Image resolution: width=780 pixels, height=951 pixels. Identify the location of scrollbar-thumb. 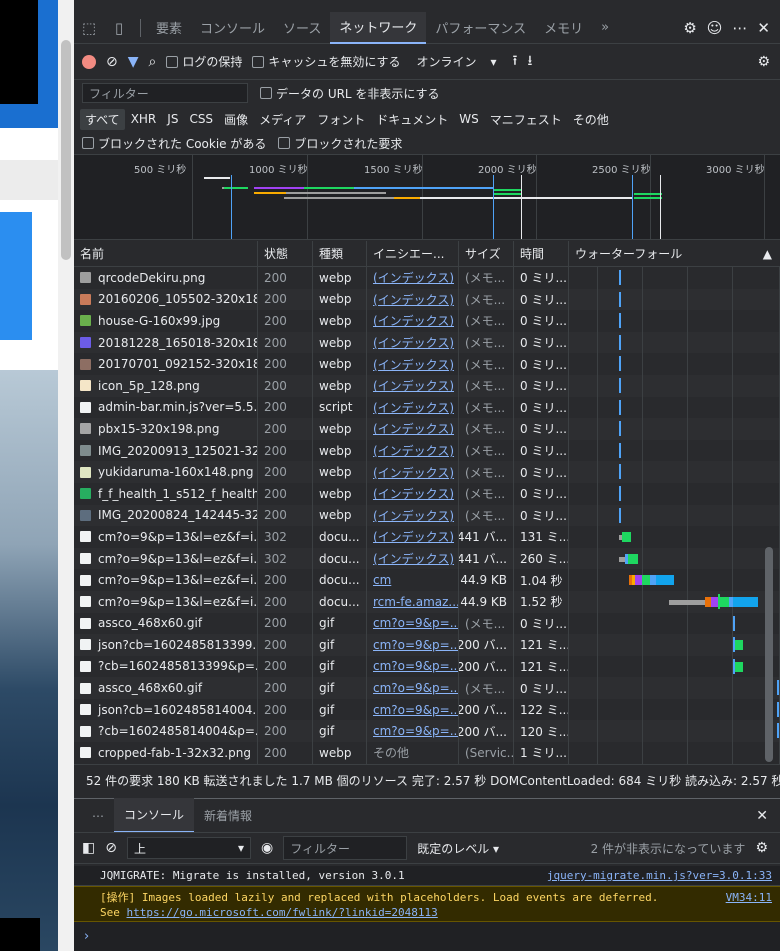
(769, 654).